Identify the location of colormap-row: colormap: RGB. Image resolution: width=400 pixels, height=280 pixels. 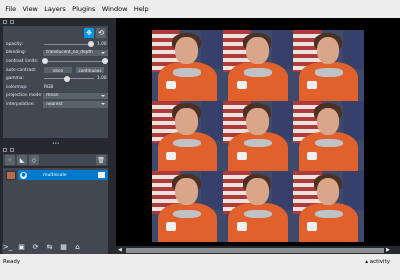
(55, 87).